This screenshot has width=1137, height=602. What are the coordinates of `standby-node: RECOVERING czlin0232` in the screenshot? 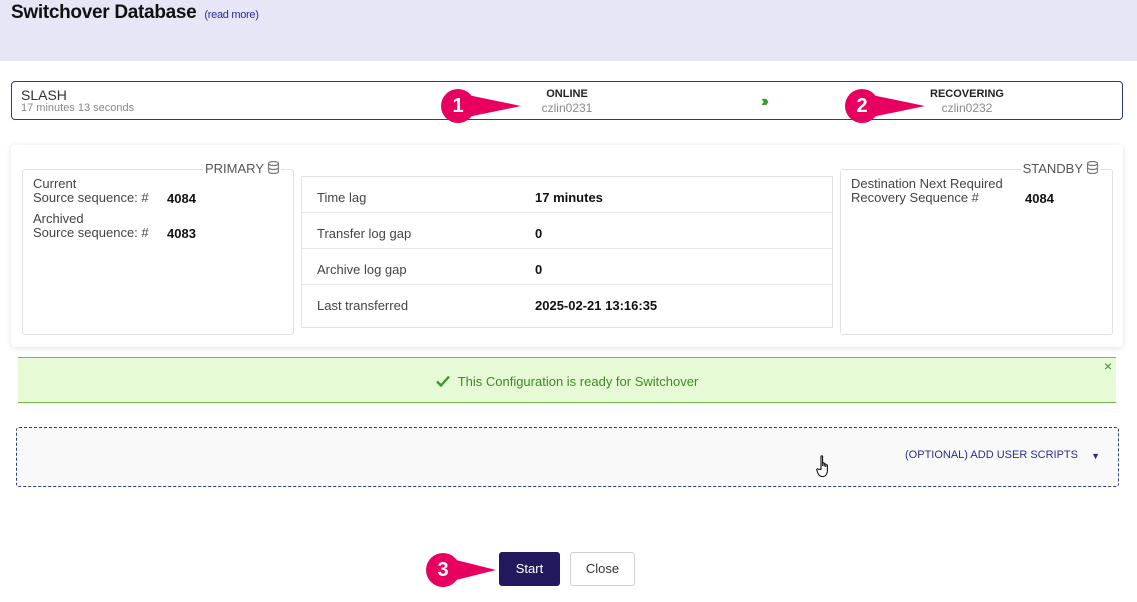 It's located at (967, 101).